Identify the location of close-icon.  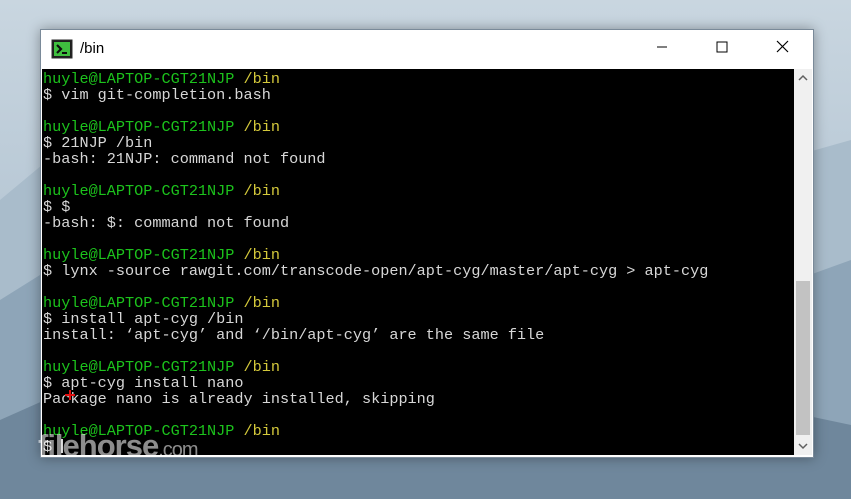
(782, 49).